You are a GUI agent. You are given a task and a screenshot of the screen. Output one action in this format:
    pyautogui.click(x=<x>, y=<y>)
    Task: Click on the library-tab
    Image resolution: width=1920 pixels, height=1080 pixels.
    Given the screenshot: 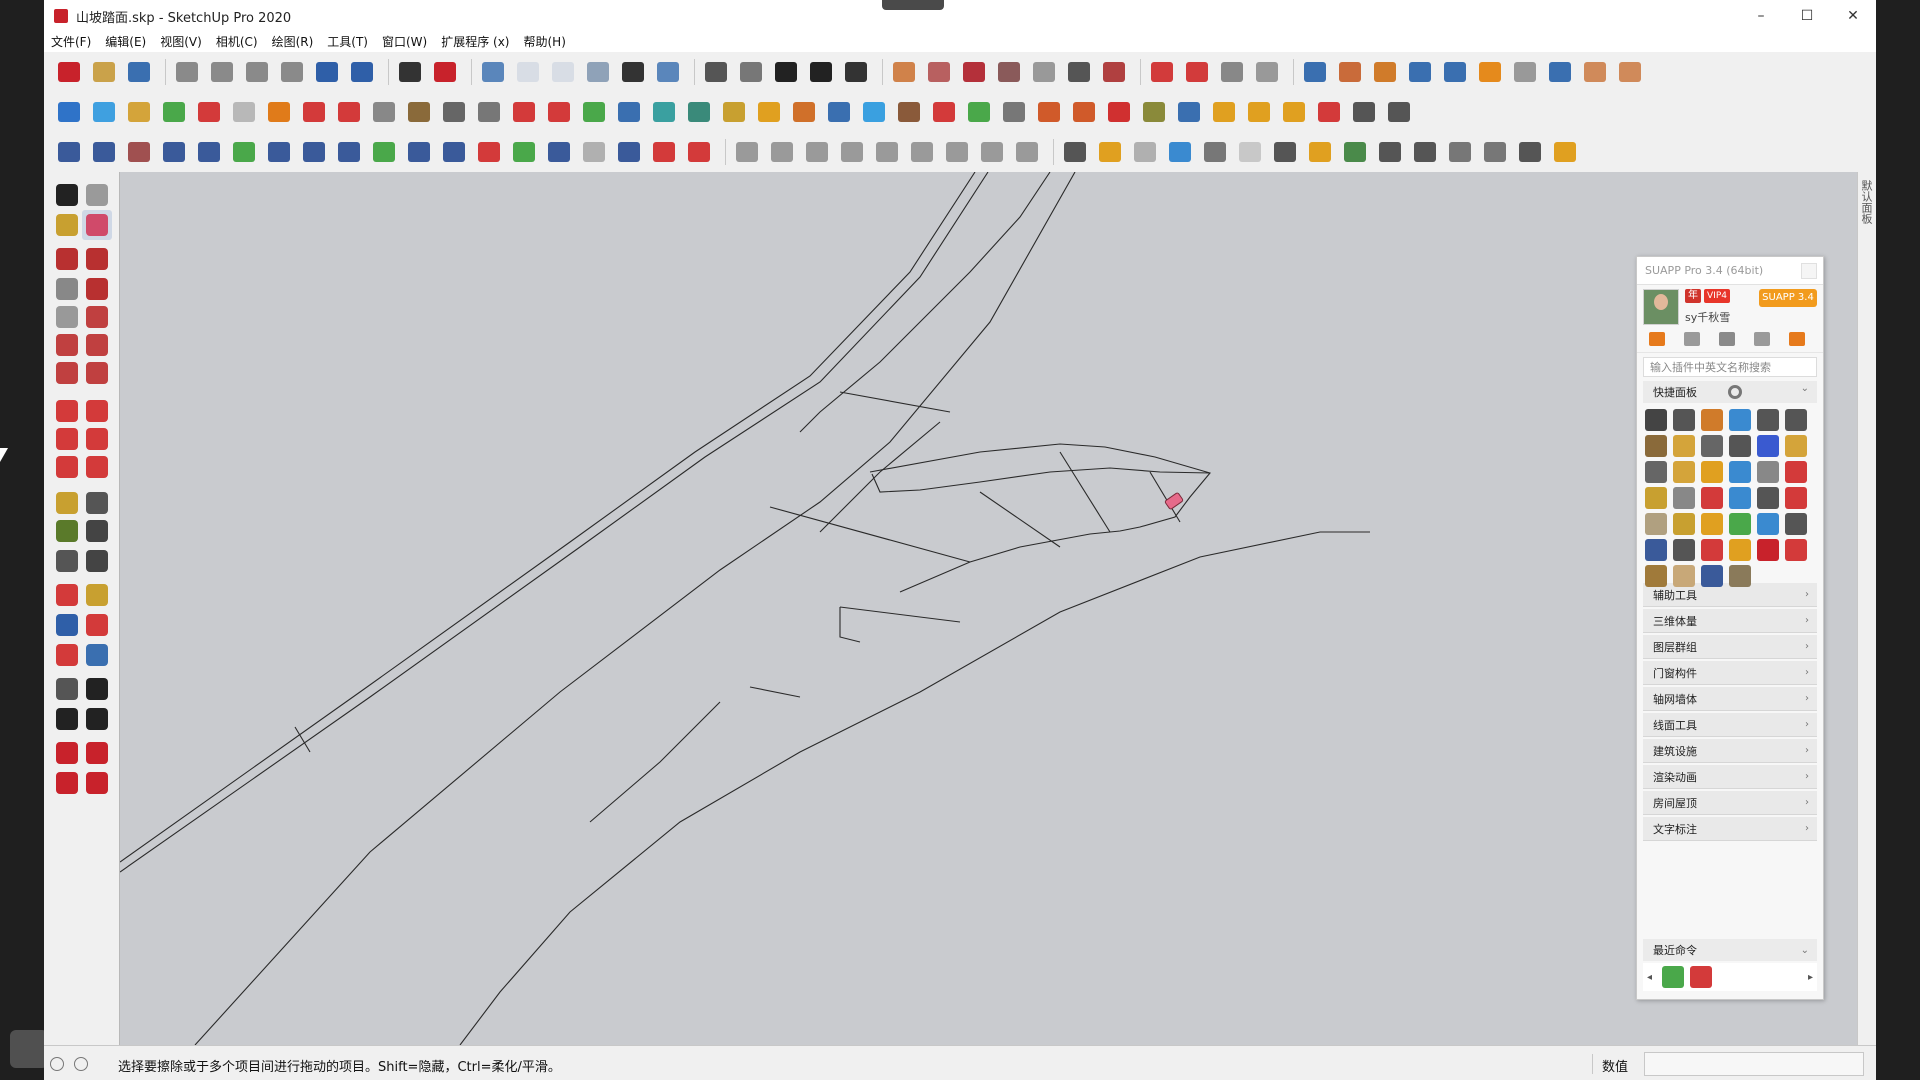 What is the action you would take?
    pyautogui.click(x=1692, y=339)
    